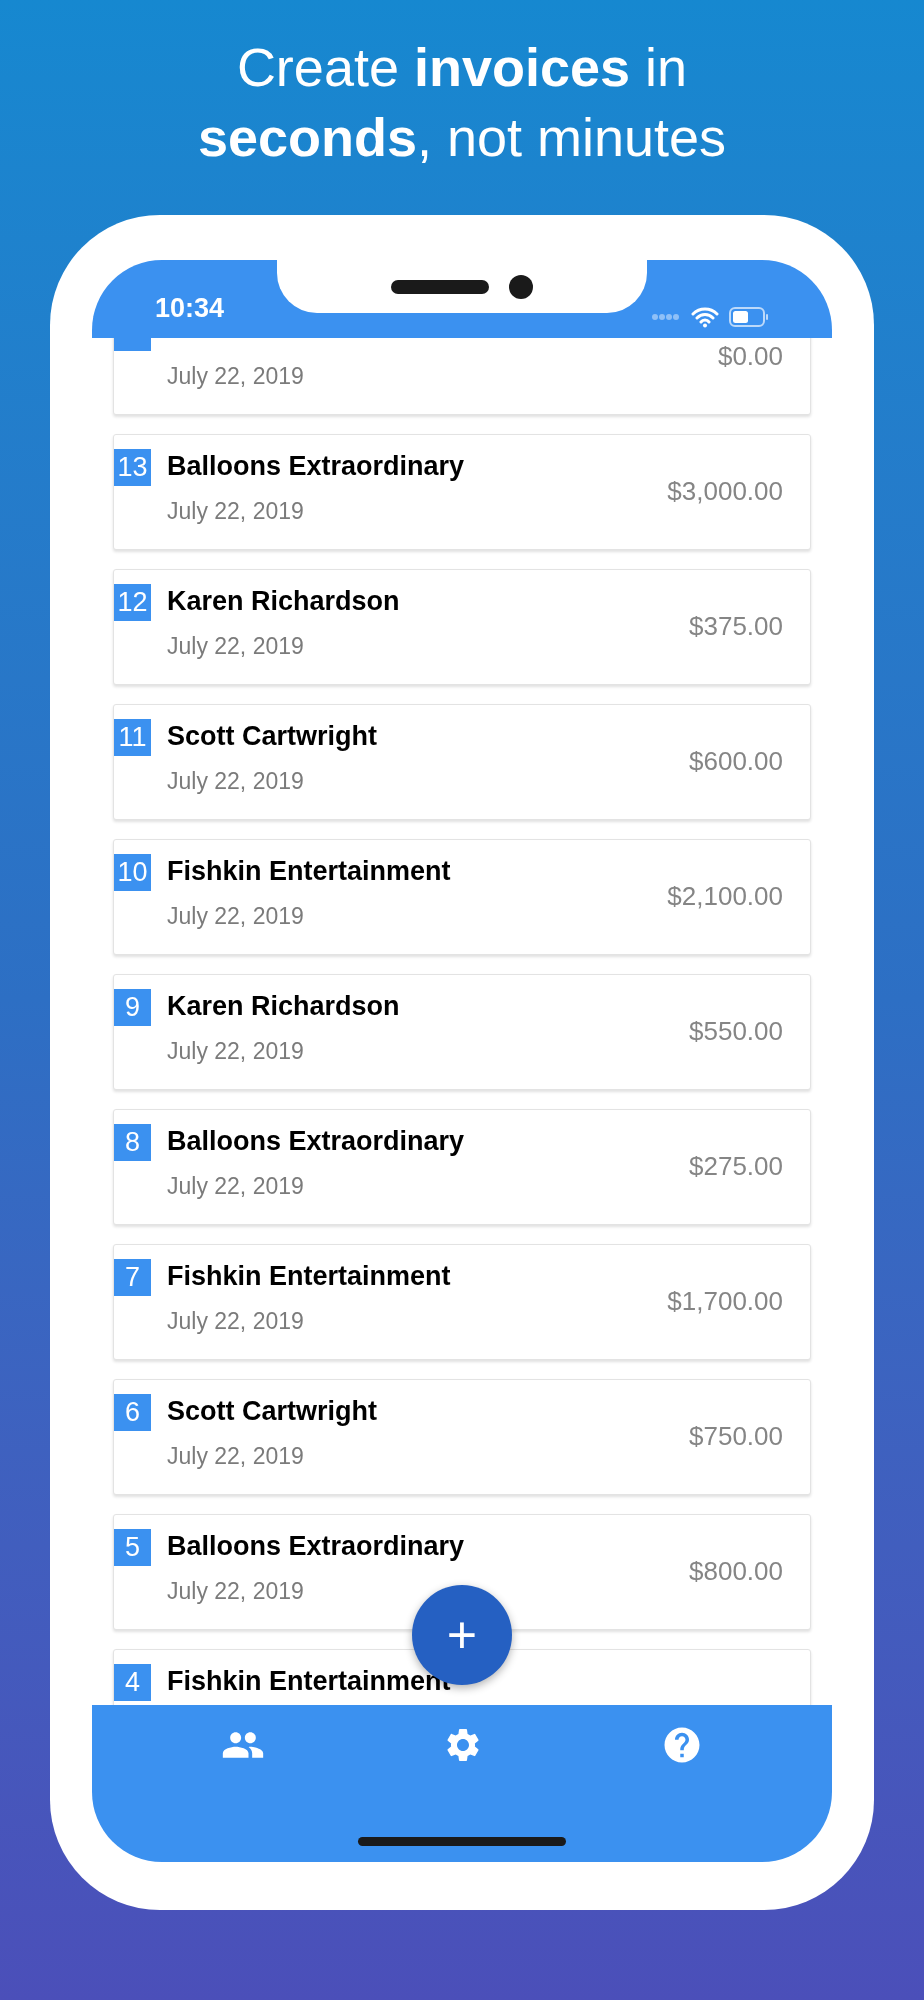 This screenshot has width=924, height=2000. What do you see at coordinates (132, 1007) in the screenshot?
I see `invoice-number-badge: 9` at bounding box center [132, 1007].